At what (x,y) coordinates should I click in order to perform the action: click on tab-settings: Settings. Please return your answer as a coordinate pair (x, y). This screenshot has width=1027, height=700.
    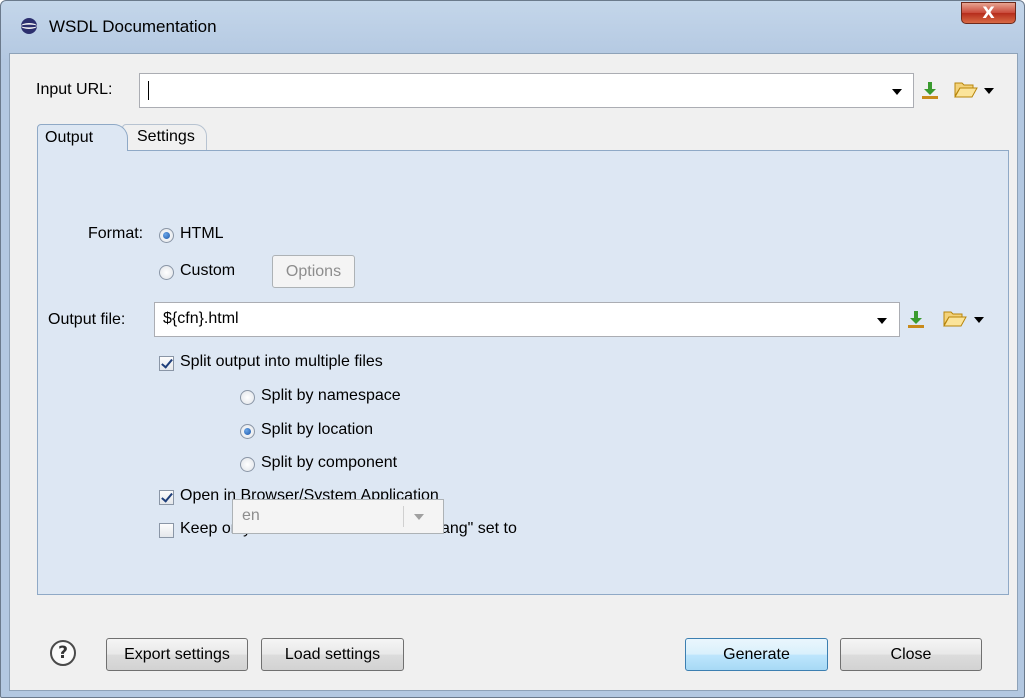
    Looking at the image, I should click on (164, 137).